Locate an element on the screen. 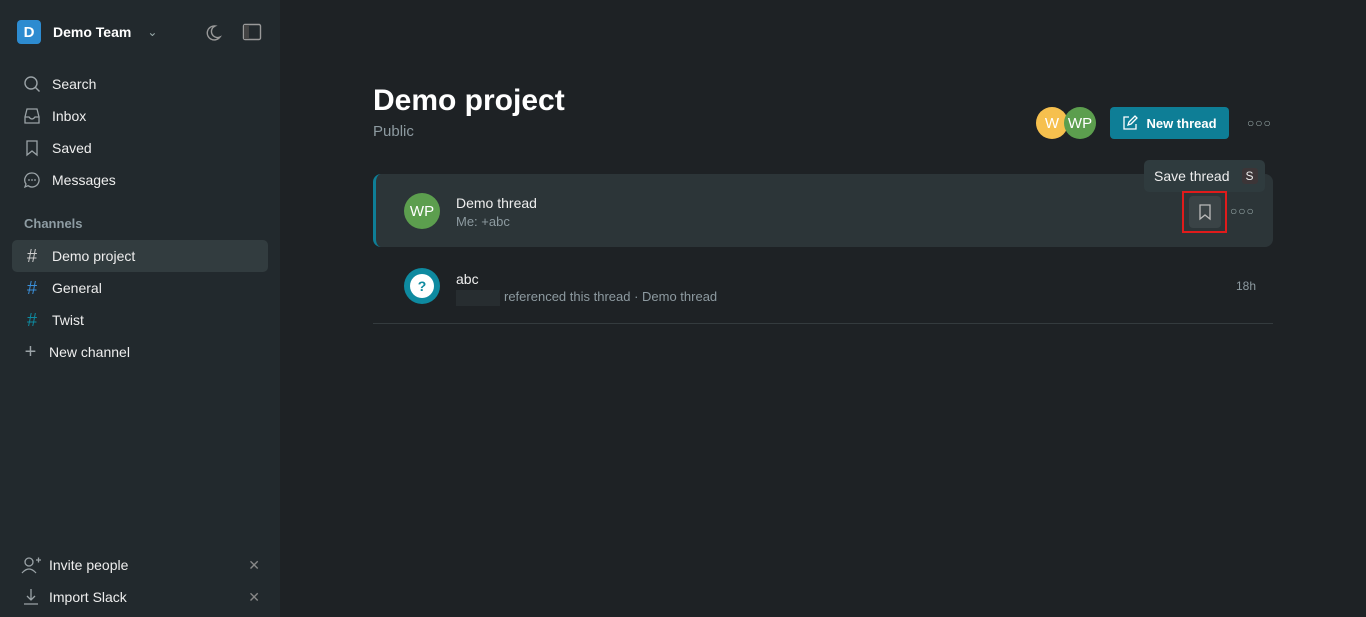  team-logo: D is located at coordinates (29, 32).